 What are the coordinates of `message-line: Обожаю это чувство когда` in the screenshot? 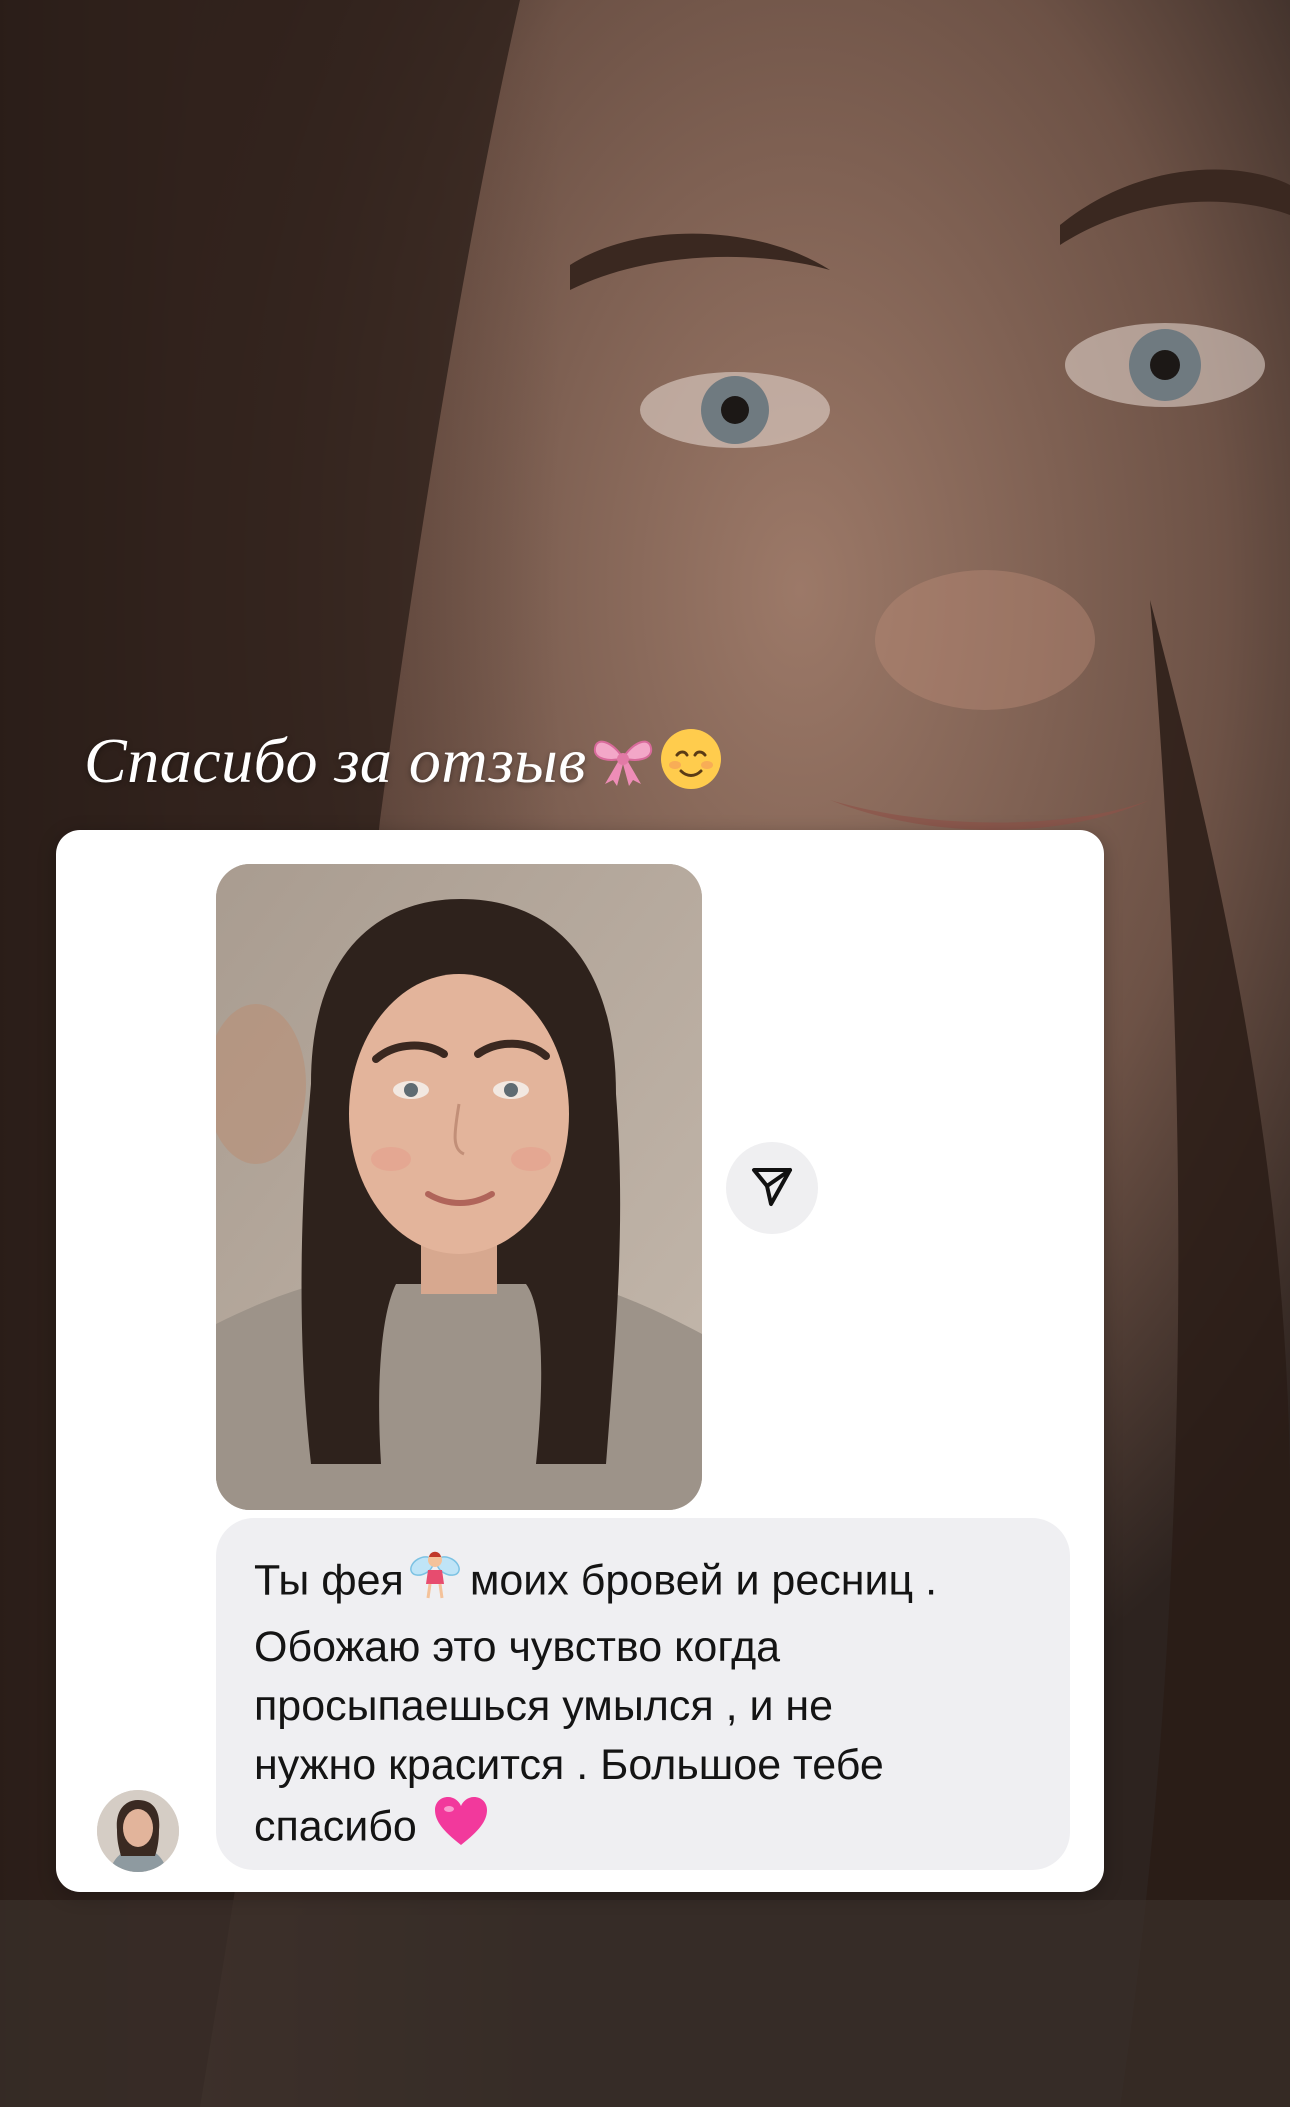 It's located at (517, 1647).